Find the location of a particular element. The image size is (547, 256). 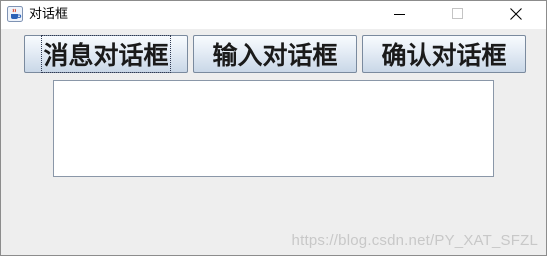

close-icon is located at coordinates (516, 14).